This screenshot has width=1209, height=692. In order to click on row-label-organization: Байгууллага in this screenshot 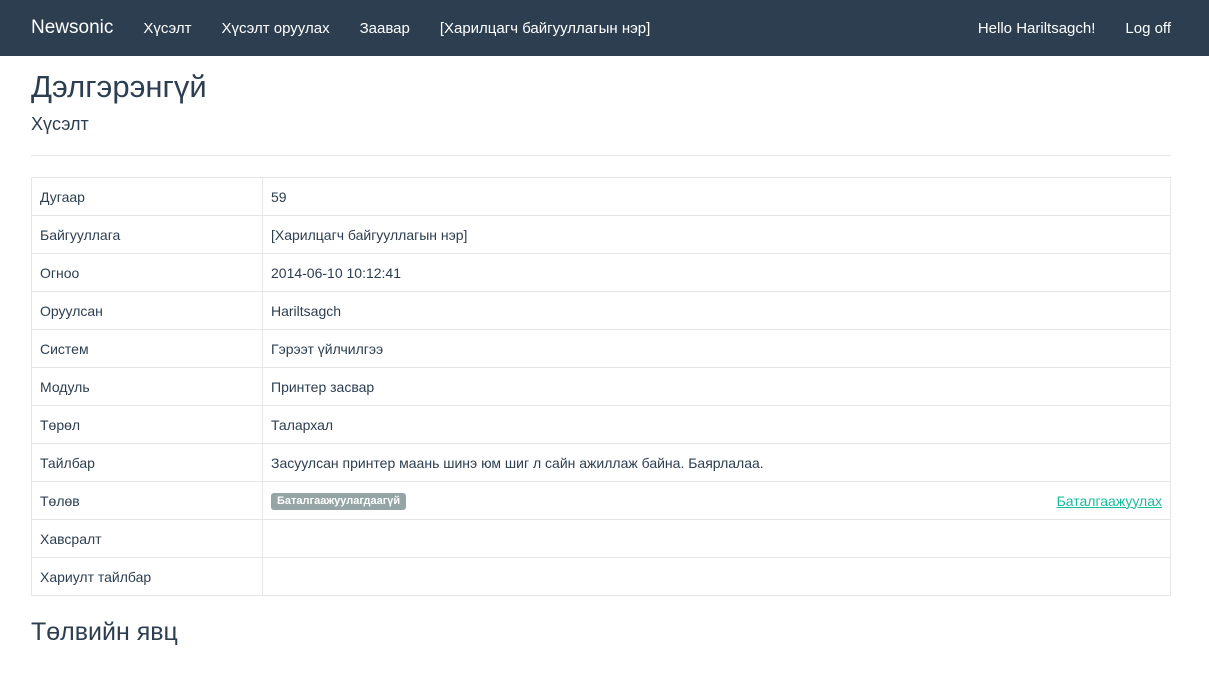, I will do `click(147, 234)`.